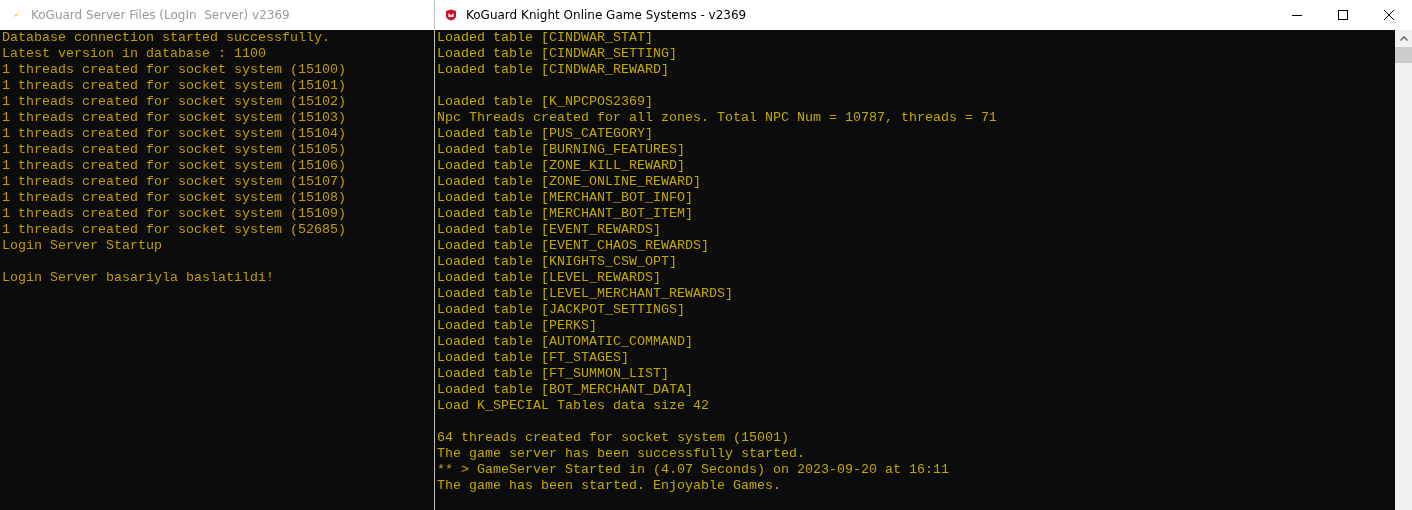  What do you see at coordinates (553, 70) in the screenshot?
I see `console-line: Loaded table [CINDWAR_REWARD]` at bounding box center [553, 70].